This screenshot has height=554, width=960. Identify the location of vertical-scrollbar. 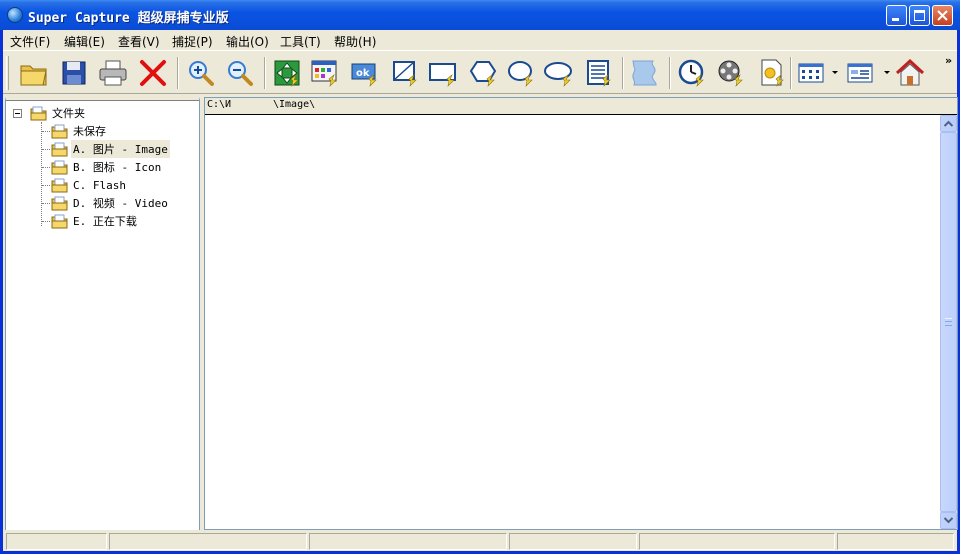
(948, 322).